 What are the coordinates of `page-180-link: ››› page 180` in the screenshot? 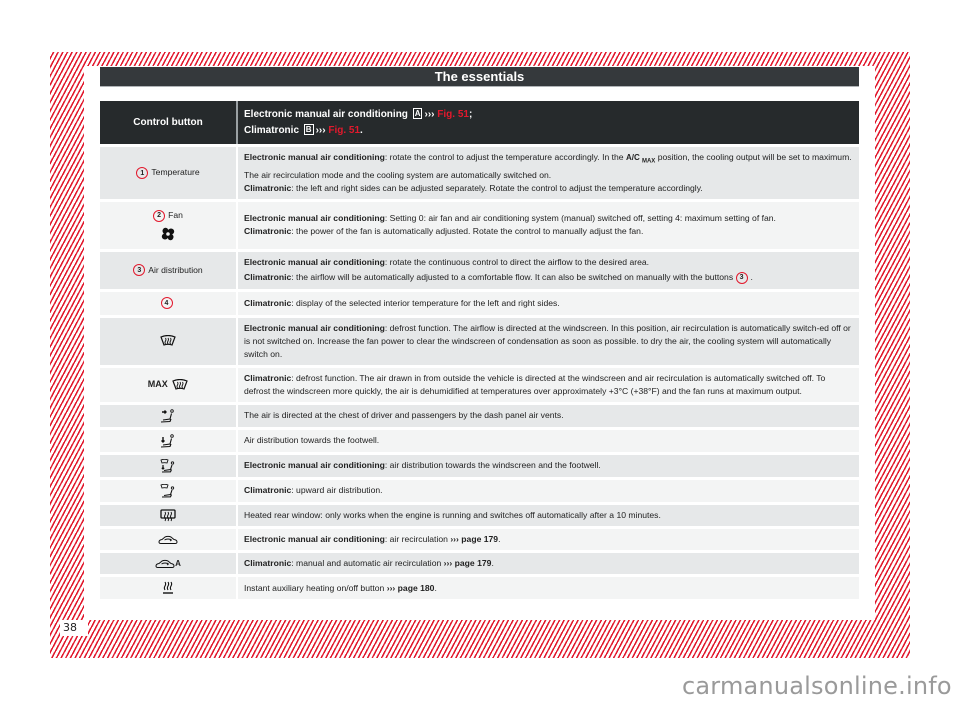 It's located at (411, 588).